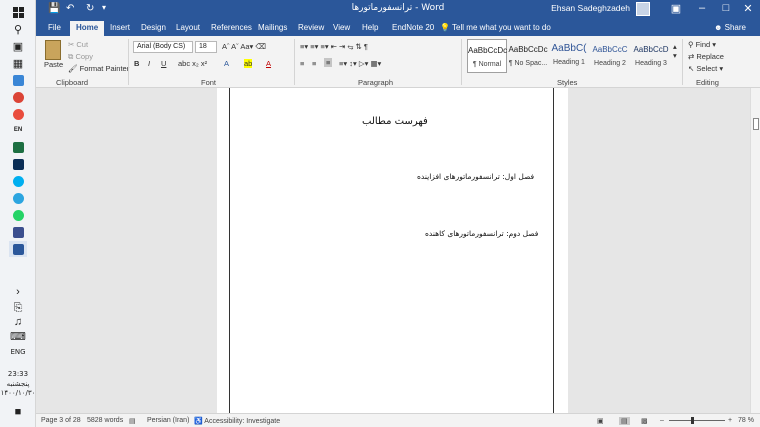 The image size is (760, 427). I want to click on justify-icon: ≡▾ ↕▾ ▷▾ ▦▾, so click(360, 63).